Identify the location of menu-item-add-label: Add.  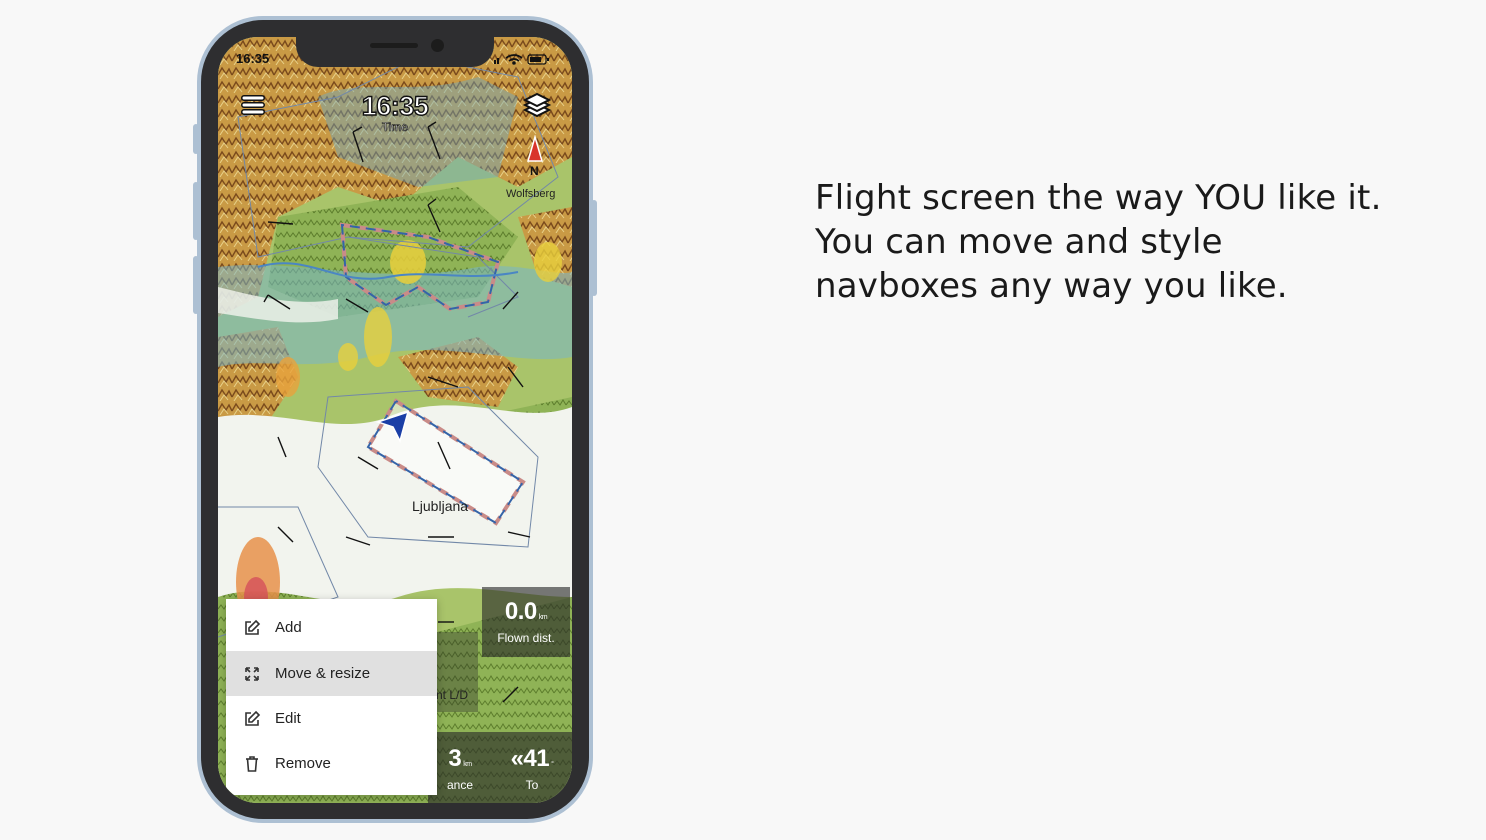
(288, 627).